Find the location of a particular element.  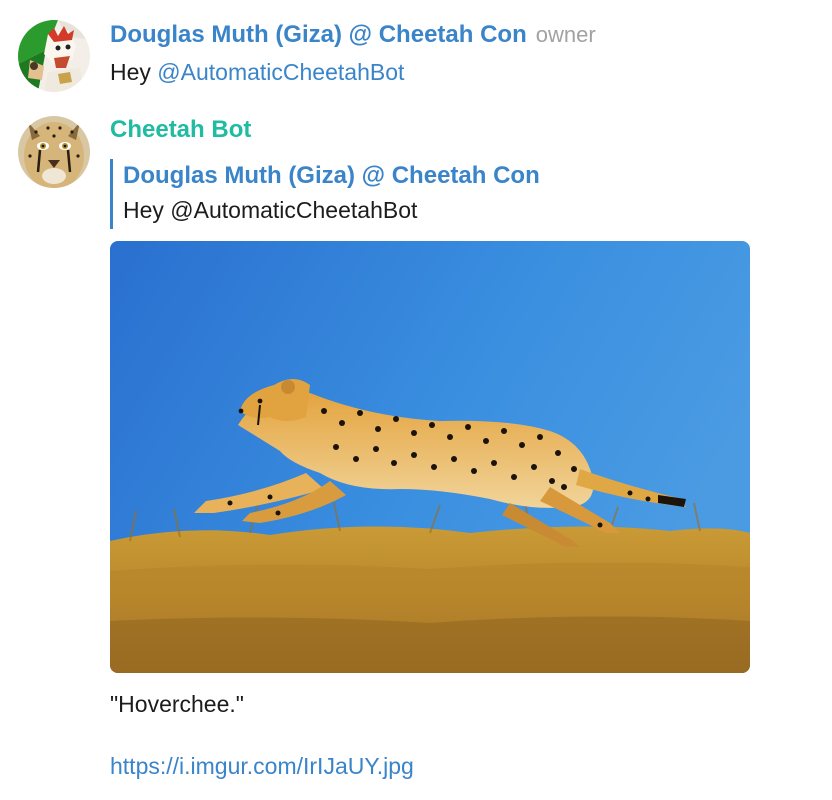

avatar-douglas-image is located at coordinates (54, 56).